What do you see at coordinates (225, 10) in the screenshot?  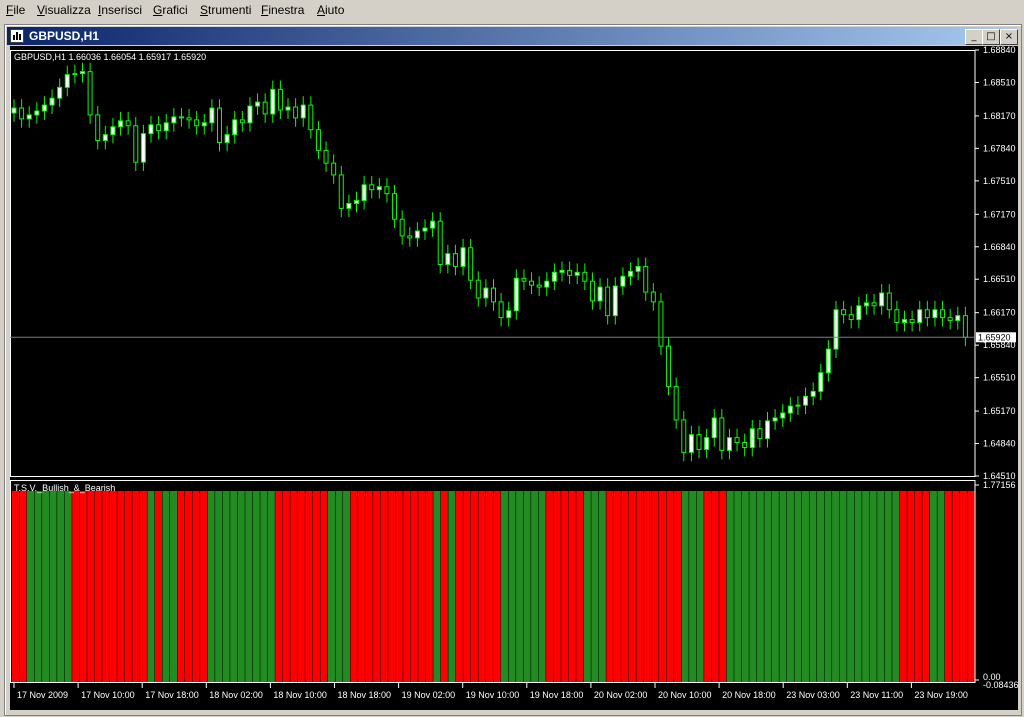 I see `menu-strumenti: Strumenti` at bounding box center [225, 10].